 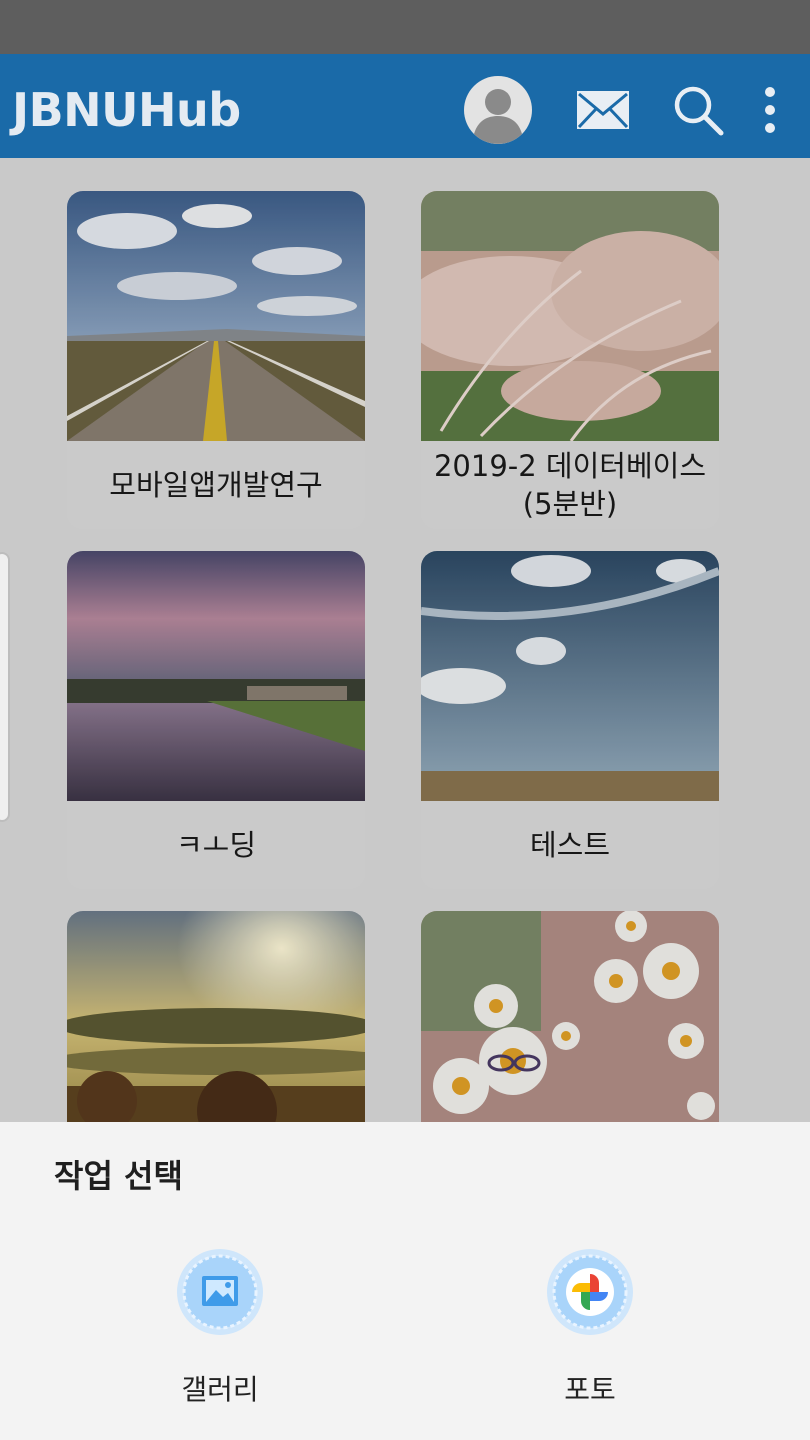 I want to click on card-image-lake, so click(x=216, y=676).